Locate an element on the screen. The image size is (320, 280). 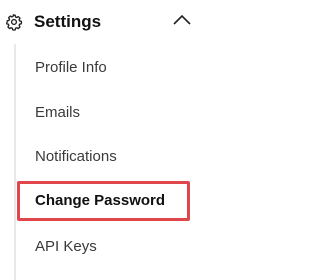
menu-item-notifications: Notifications is located at coordinates (117, 157).